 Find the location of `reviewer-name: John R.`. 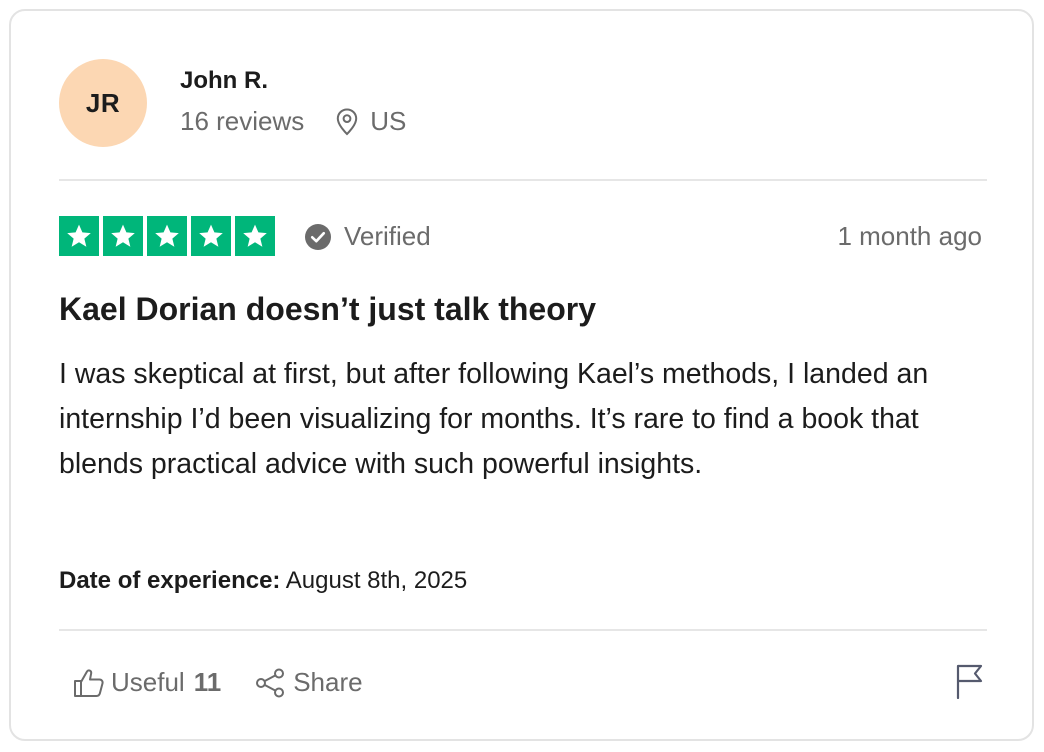

reviewer-name: John R. is located at coordinates (224, 81).